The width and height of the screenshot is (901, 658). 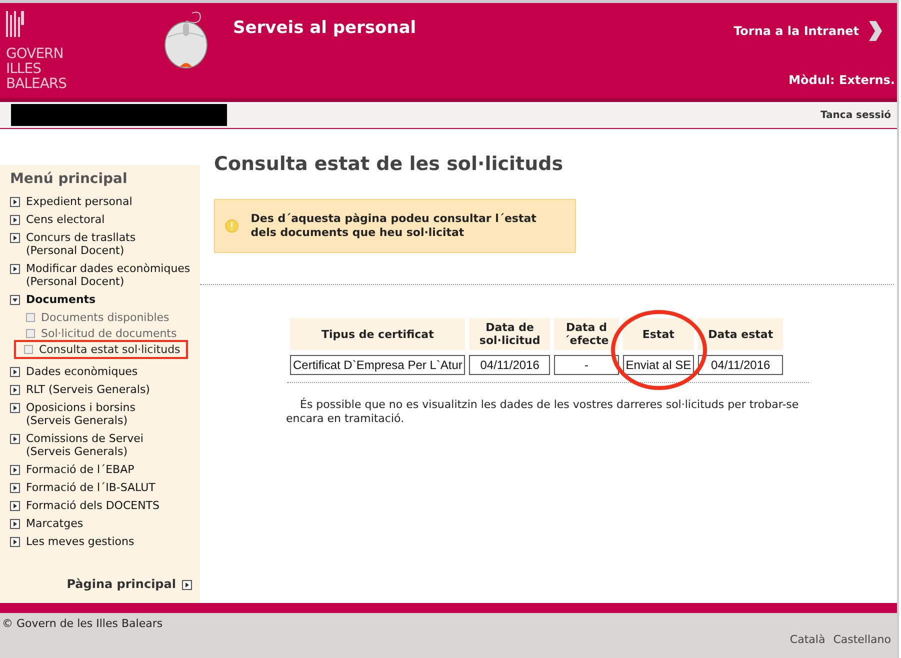 What do you see at coordinates (543, 412) in the screenshot?
I see `info-note: És possible que no es visualitzin les dades de les vostres darreres sol·licituds per trobar-se encara en tramitació.` at bounding box center [543, 412].